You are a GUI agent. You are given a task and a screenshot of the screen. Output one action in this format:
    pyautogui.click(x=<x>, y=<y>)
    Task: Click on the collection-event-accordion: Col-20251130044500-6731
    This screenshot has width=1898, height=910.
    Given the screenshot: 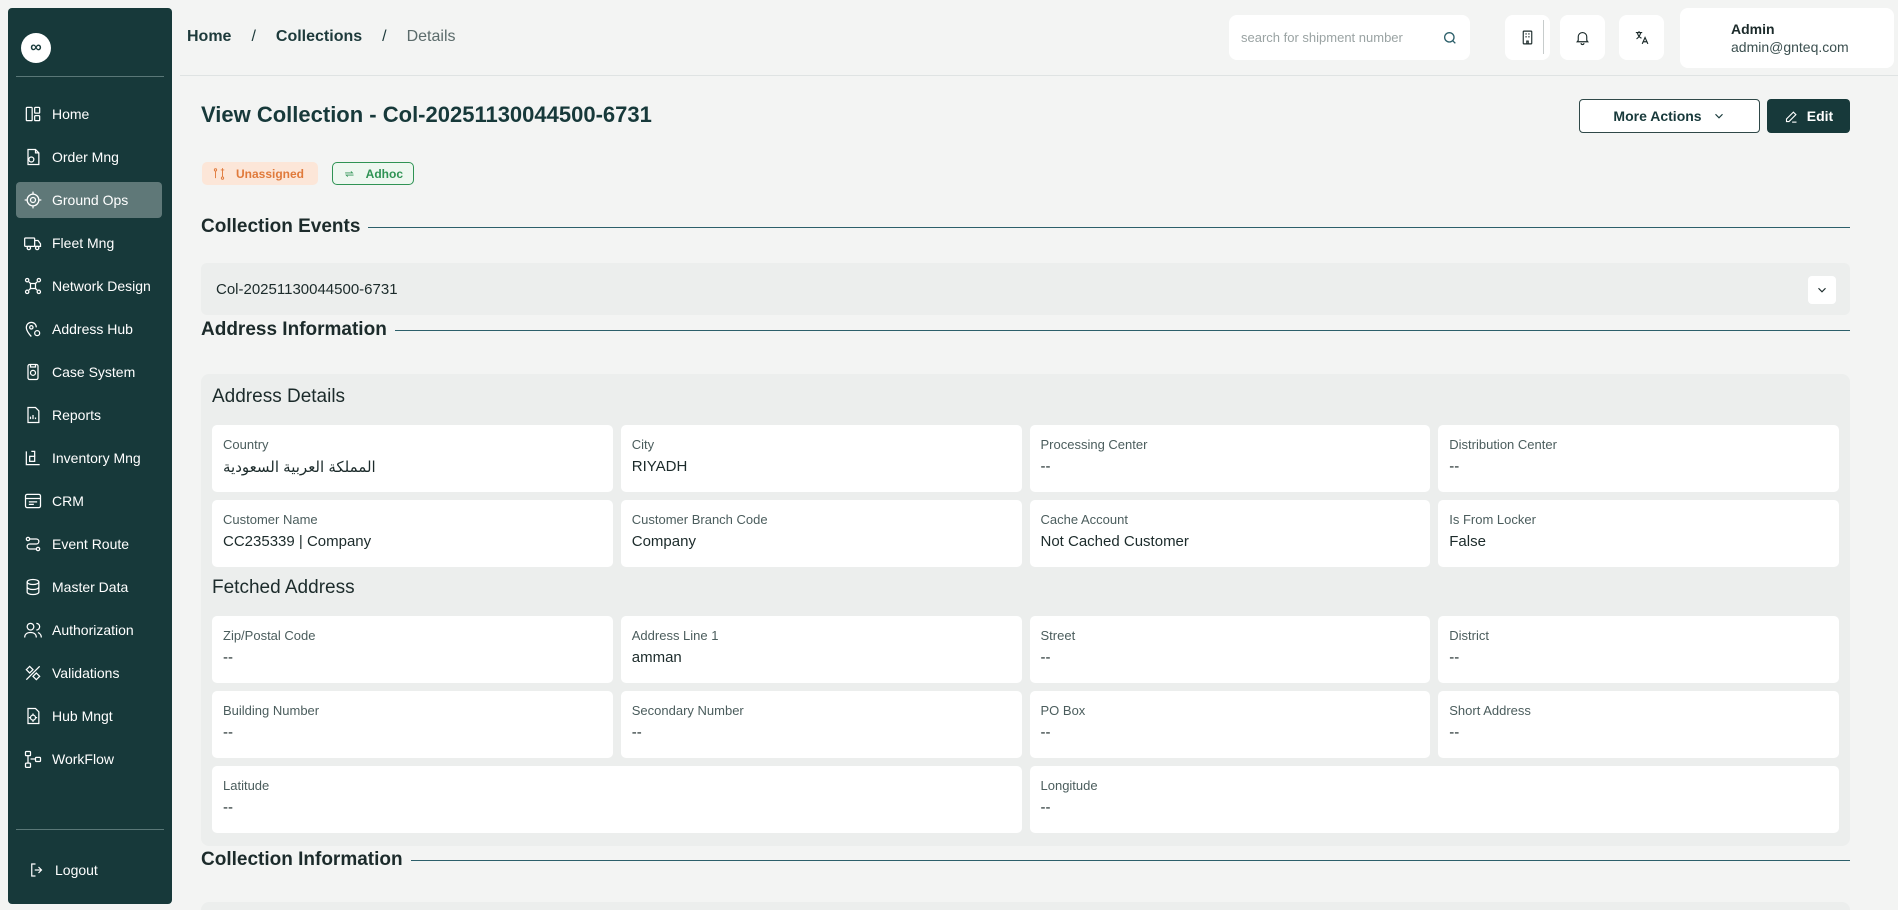 What is the action you would take?
    pyautogui.click(x=1025, y=289)
    